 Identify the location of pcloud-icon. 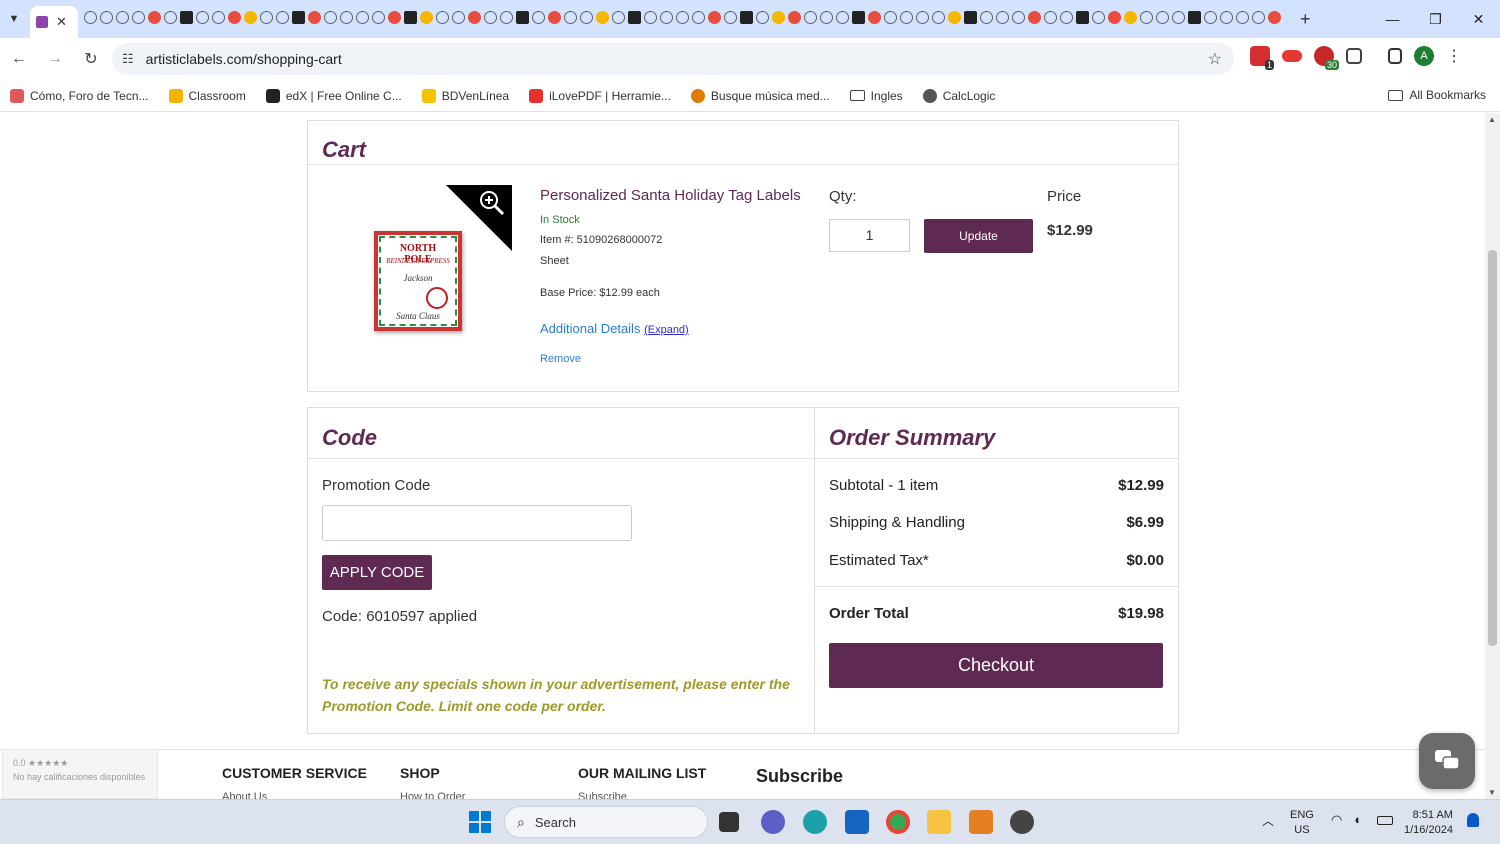
(1022, 822).